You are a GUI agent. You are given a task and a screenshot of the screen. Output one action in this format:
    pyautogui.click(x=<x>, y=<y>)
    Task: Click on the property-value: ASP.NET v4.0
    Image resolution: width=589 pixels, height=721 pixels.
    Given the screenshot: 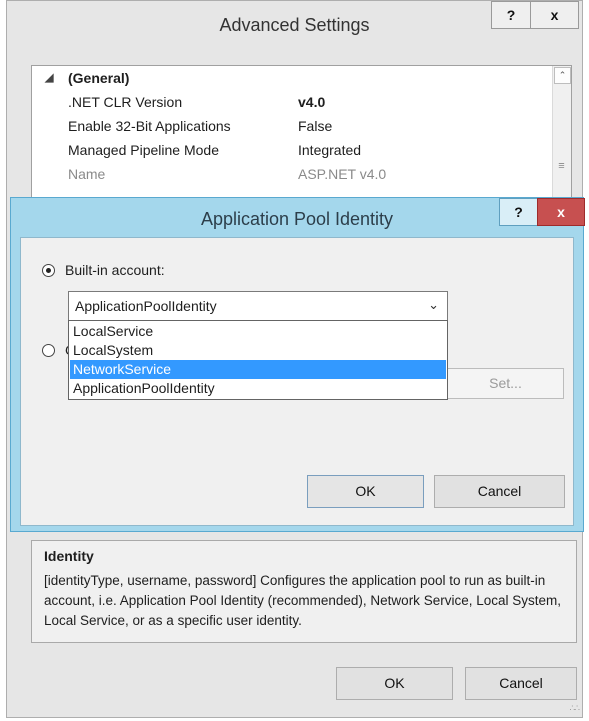 What is the action you would take?
    pyautogui.click(x=342, y=174)
    